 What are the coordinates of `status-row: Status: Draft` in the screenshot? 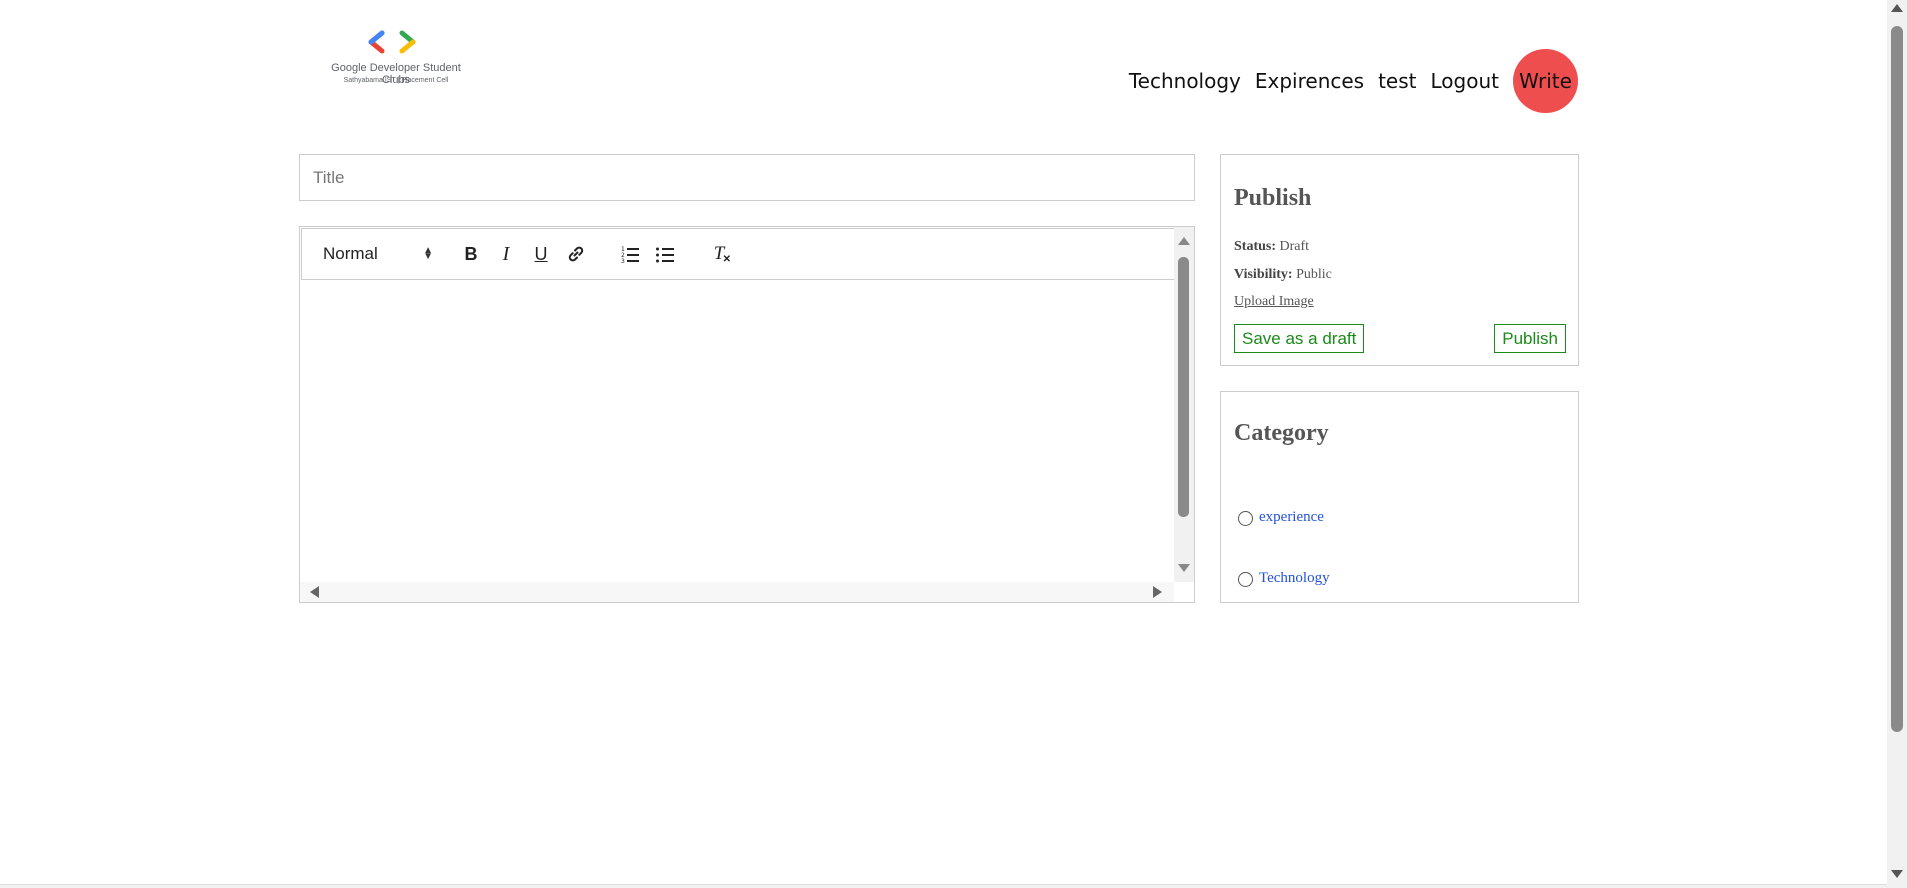 It's located at (1271, 247).